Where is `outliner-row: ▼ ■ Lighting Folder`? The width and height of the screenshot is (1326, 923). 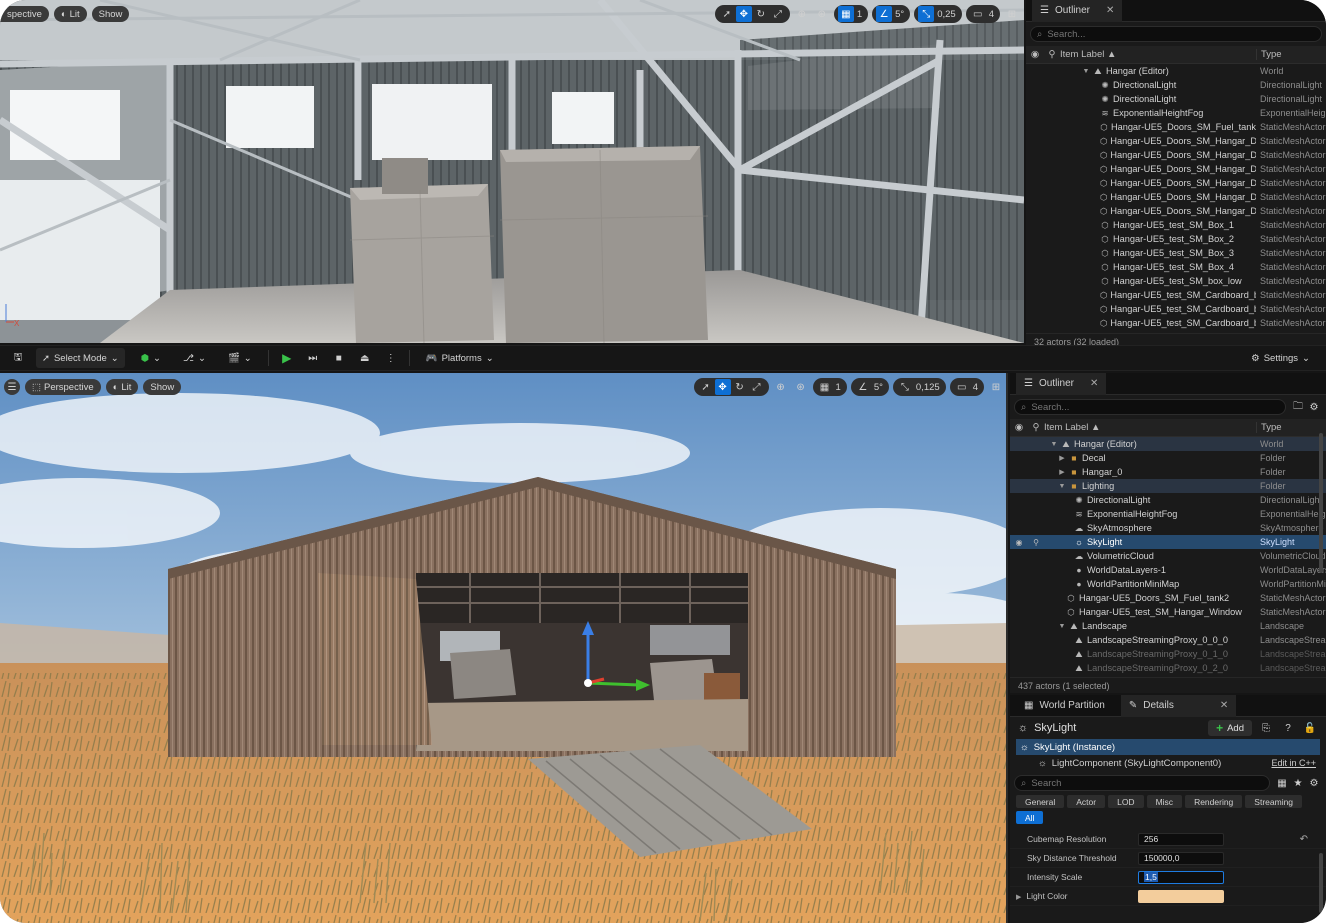 outliner-row: ▼ ■ Lighting Folder is located at coordinates (1168, 486).